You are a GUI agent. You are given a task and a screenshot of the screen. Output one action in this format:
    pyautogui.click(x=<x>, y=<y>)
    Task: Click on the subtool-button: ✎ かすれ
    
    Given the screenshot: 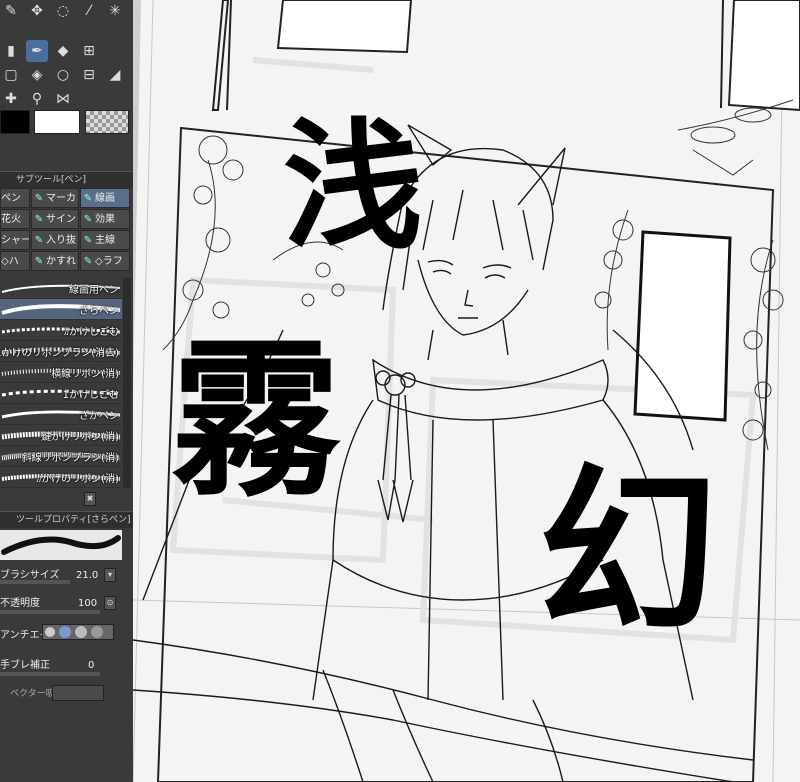 What is the action you would take?
    pyautogui.click(x=55, y=261)
    